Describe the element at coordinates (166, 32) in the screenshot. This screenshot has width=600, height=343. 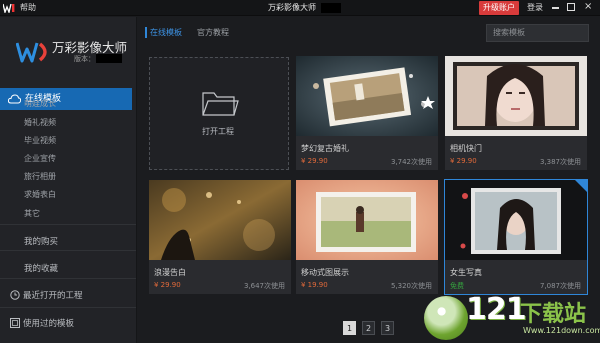
I see `tab-online-templates: 在线模板` at that location.